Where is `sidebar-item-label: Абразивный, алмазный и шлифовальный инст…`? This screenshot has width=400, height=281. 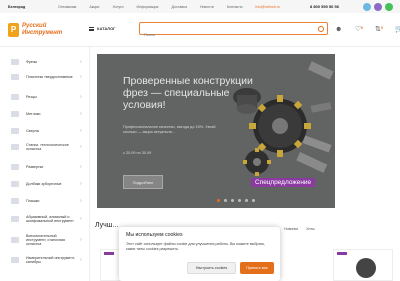
sidebar-item-label: Абразивный, алмазный и шлифовальный инст… is located at coordinates (50, 218).